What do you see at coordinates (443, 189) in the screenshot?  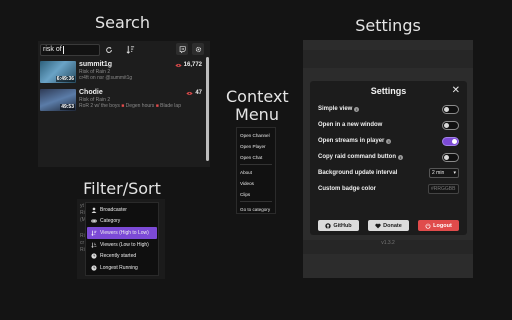 I see `badge-color-input: #RRGGBB` at bounding box center [443, 189].